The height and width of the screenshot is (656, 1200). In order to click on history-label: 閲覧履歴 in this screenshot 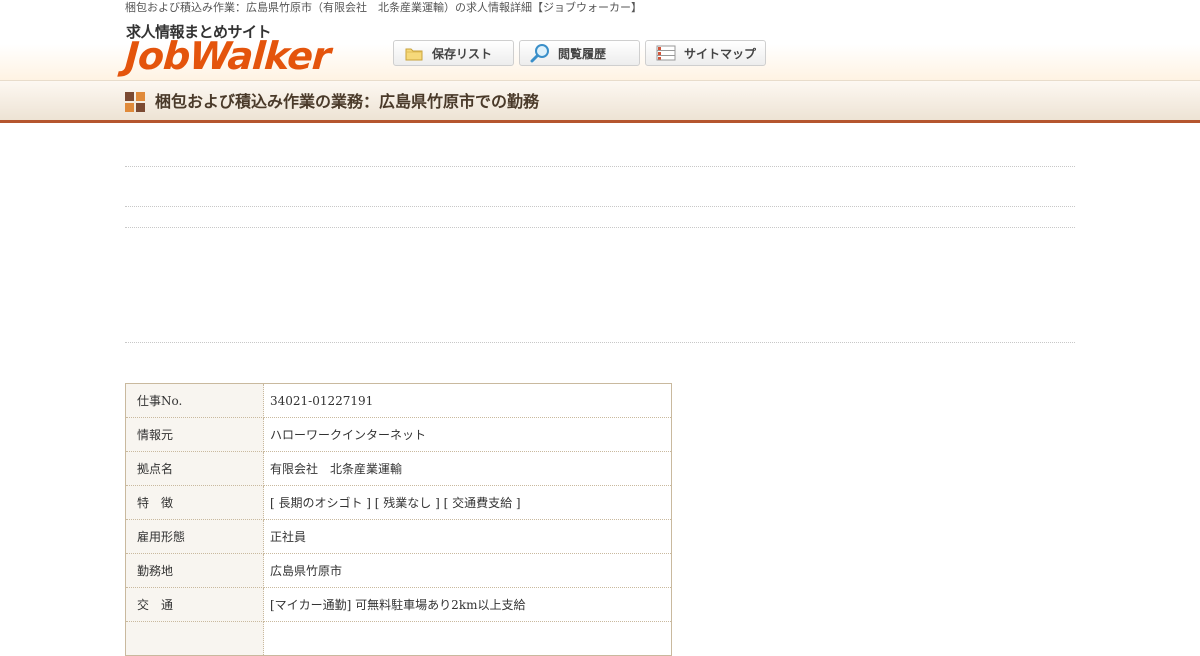, I will do `click(582, 53)`.